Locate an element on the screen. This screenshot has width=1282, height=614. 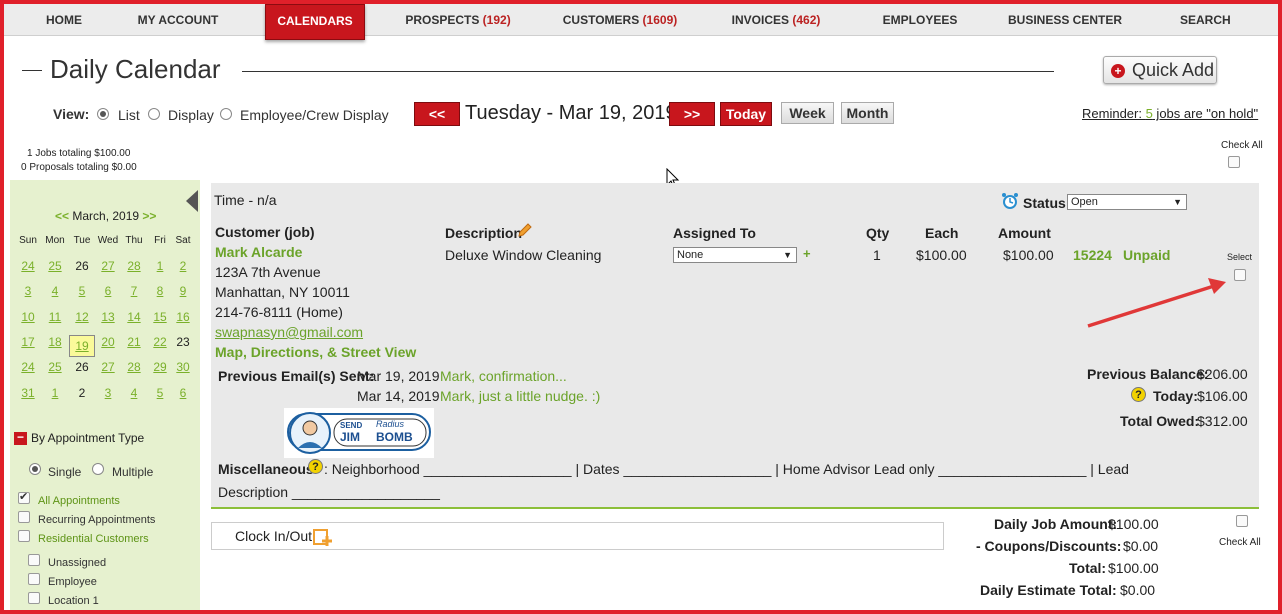
employee-checkbox is located at coordinates (34, 579).